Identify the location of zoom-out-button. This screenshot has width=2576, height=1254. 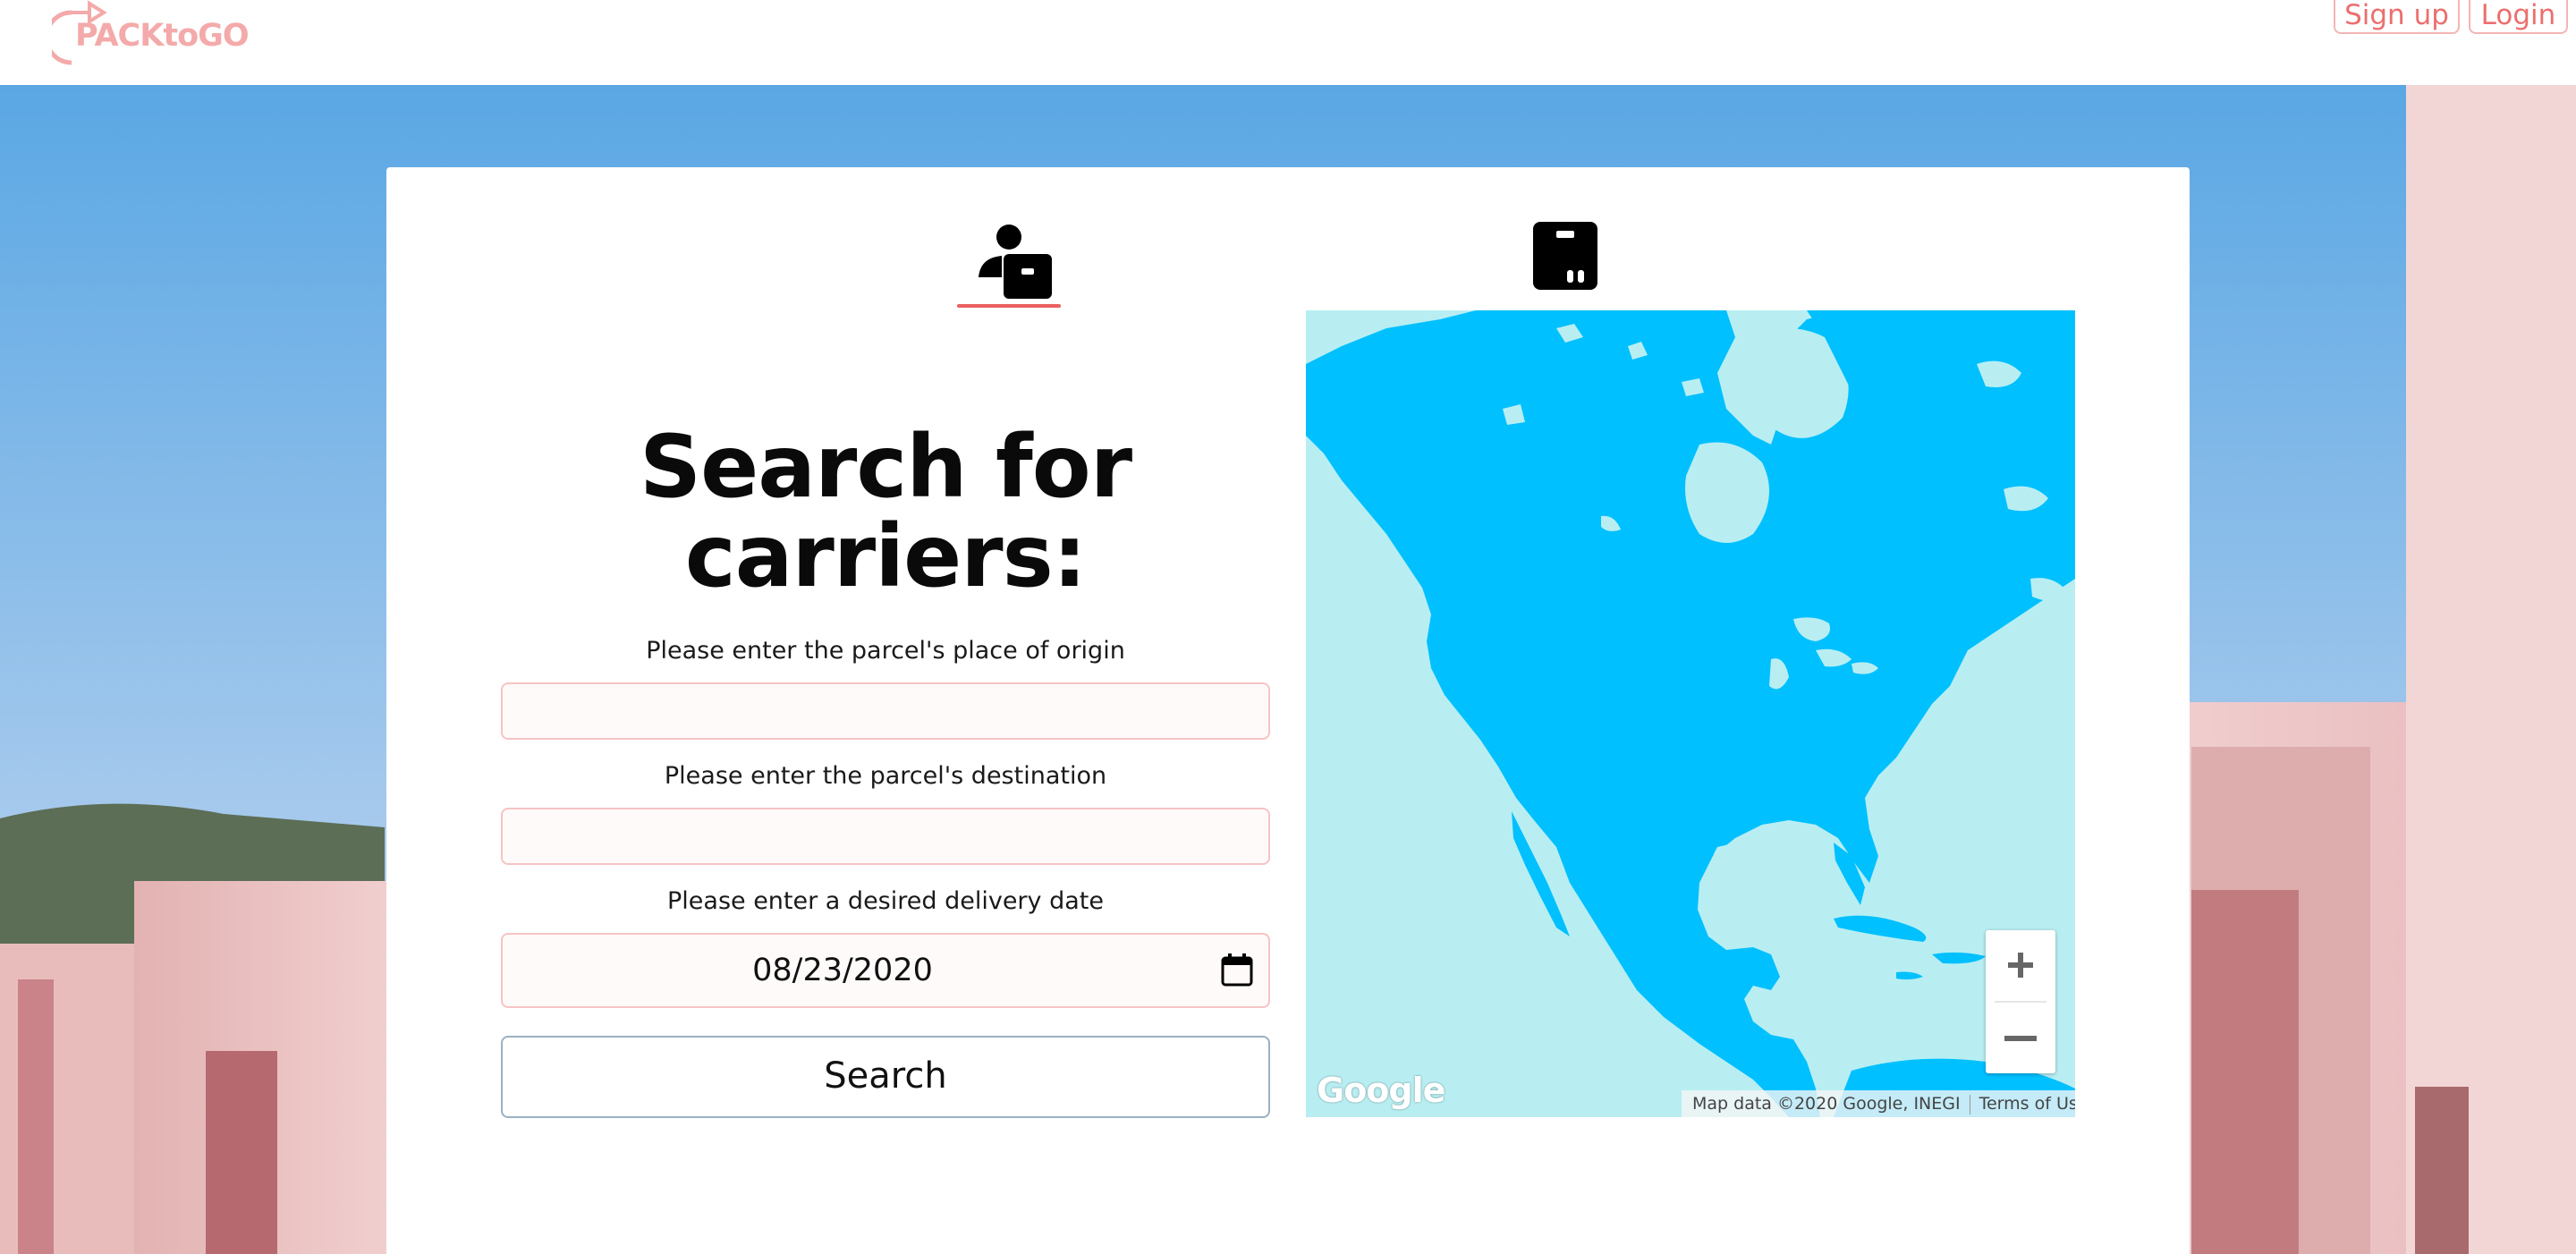
(2020, 1038).